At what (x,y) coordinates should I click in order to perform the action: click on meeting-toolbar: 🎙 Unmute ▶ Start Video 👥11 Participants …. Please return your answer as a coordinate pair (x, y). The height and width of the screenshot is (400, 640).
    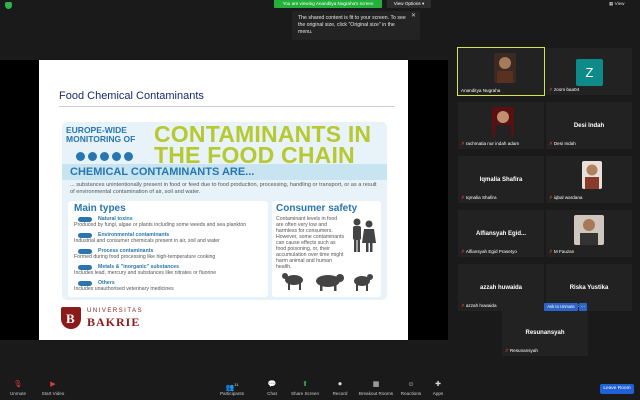
    Looking at the image, I should click on (320, 388).